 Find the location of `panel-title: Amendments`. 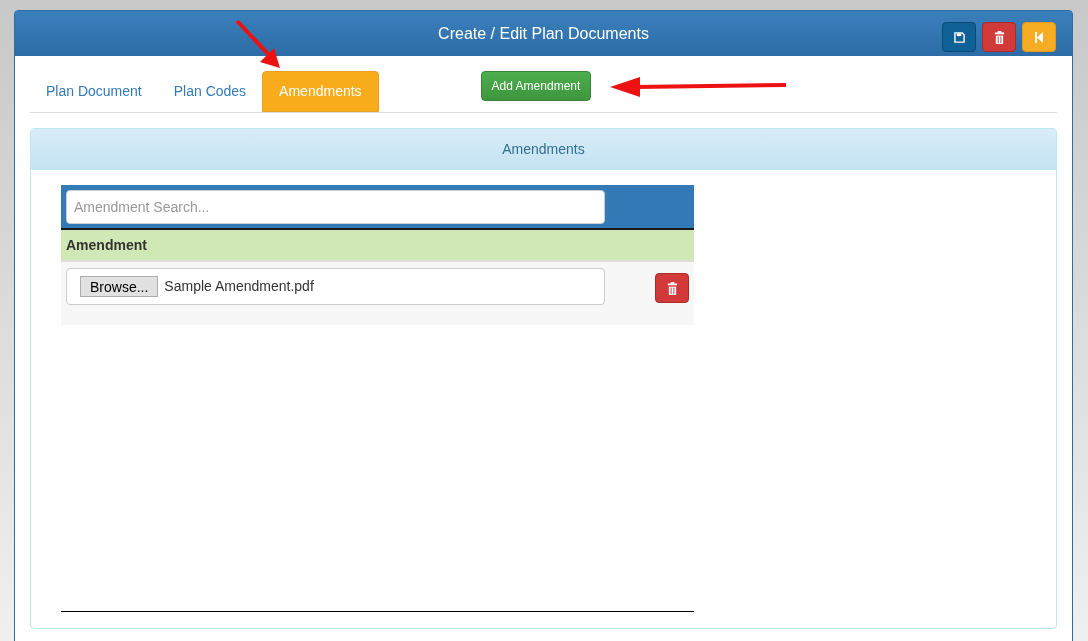

panel-title: Amendments is located at coordinates (543, 149).